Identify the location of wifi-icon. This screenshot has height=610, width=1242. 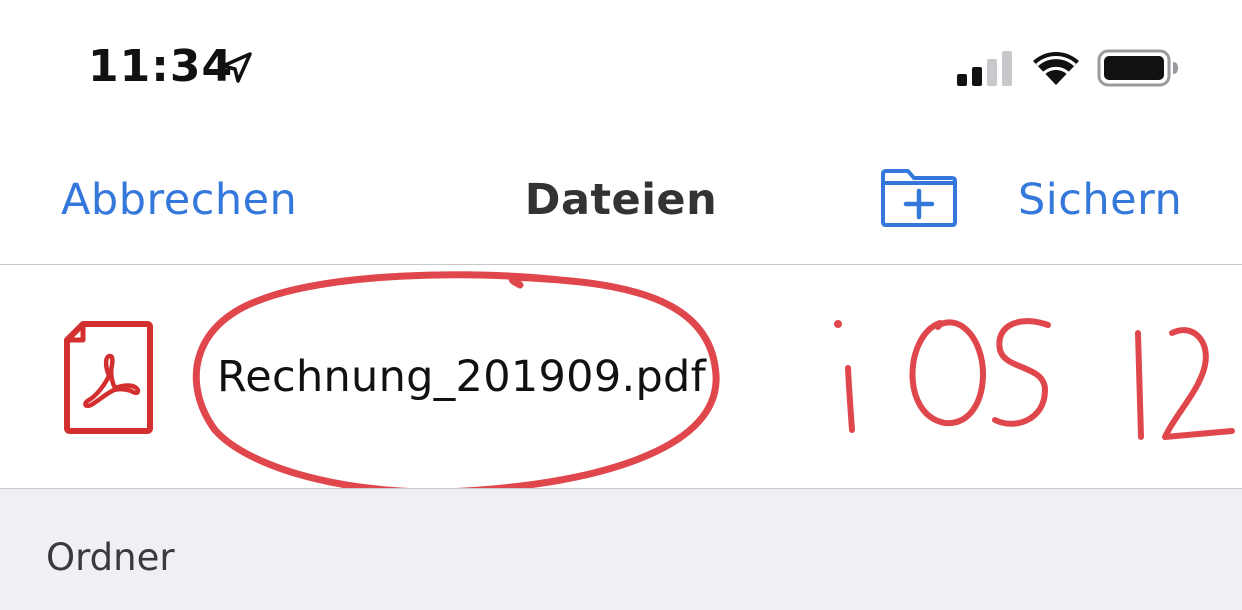
(1056, 68).